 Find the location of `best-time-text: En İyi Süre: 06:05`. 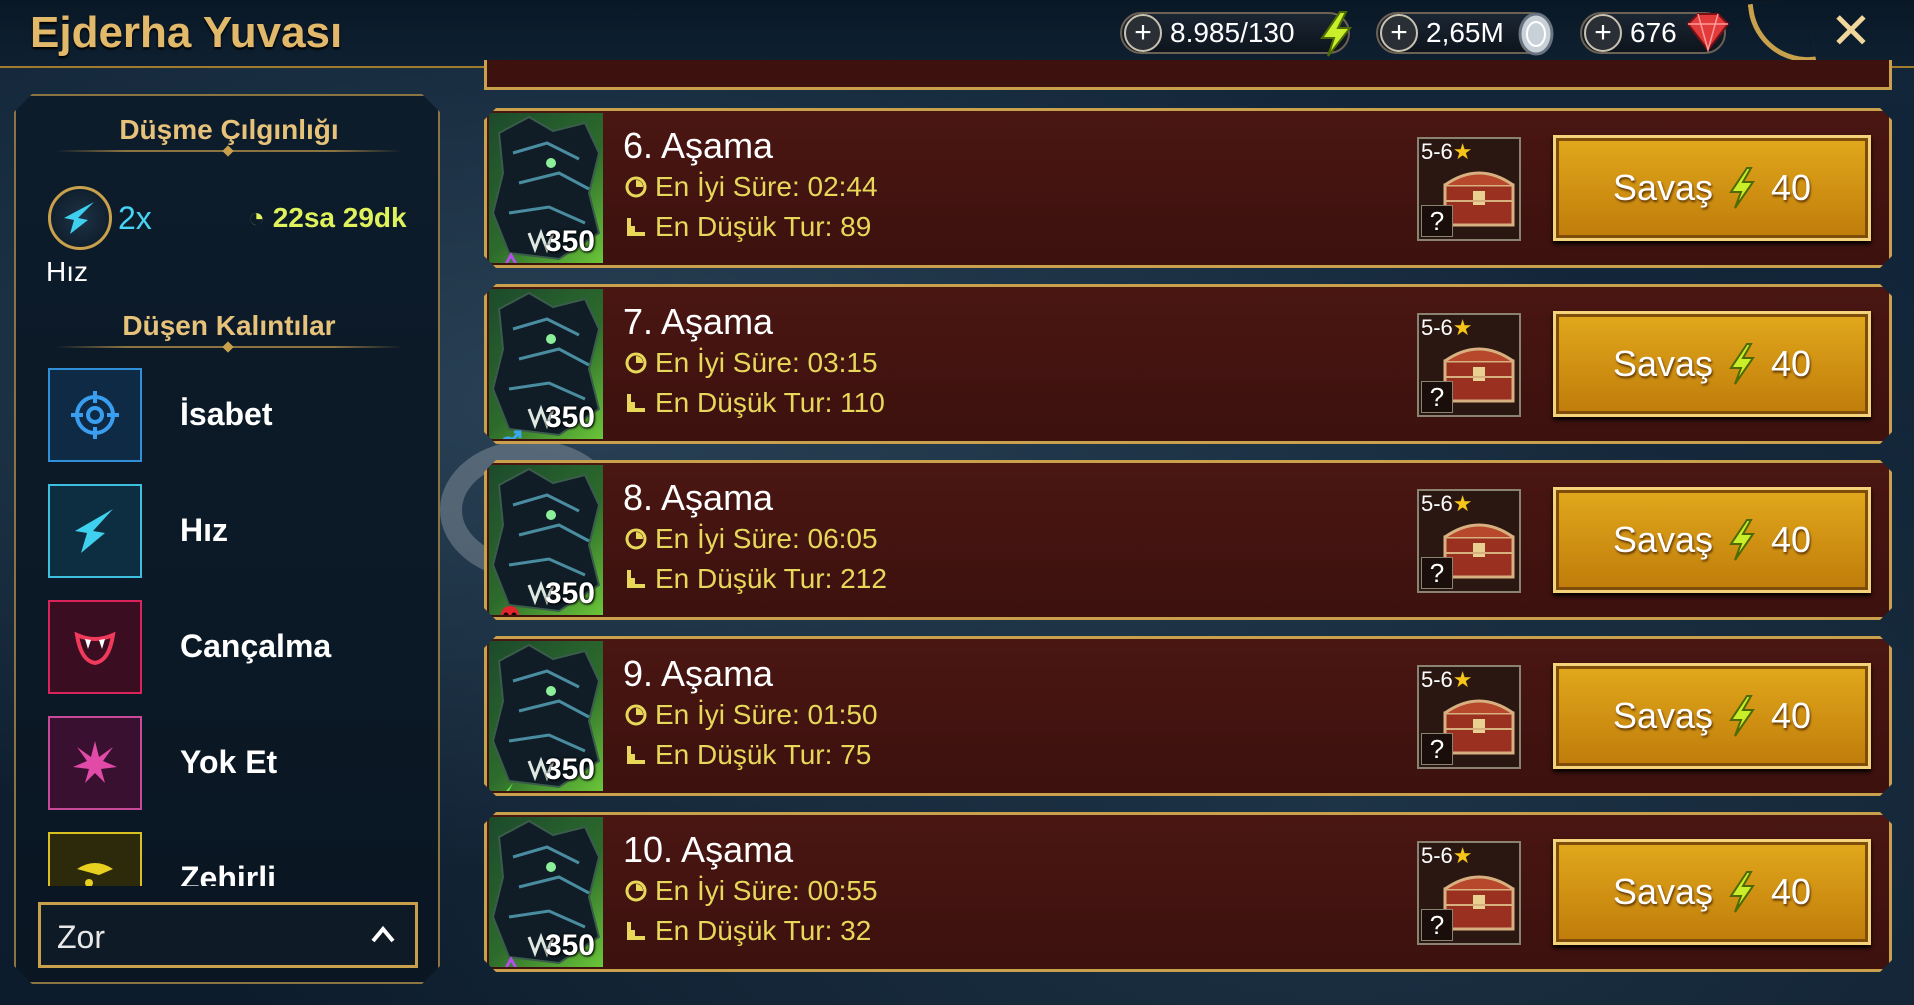

best-time-text: En İyi Süre: 06:05 is located at coordinates (766, 538).